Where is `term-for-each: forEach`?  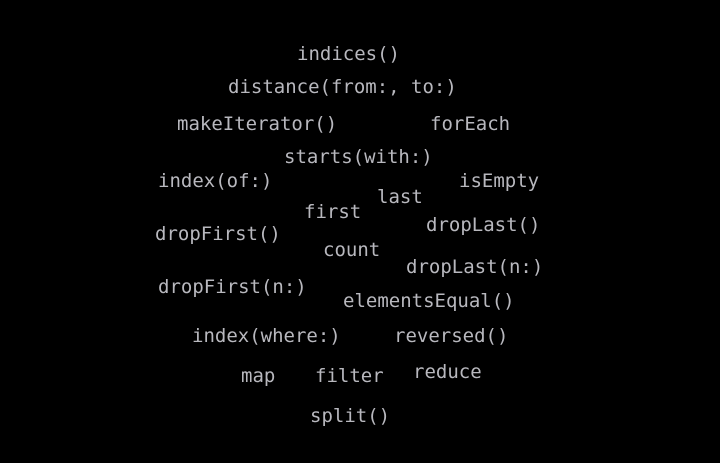 term-for-each: forEach is located at coordinates (470, 124).